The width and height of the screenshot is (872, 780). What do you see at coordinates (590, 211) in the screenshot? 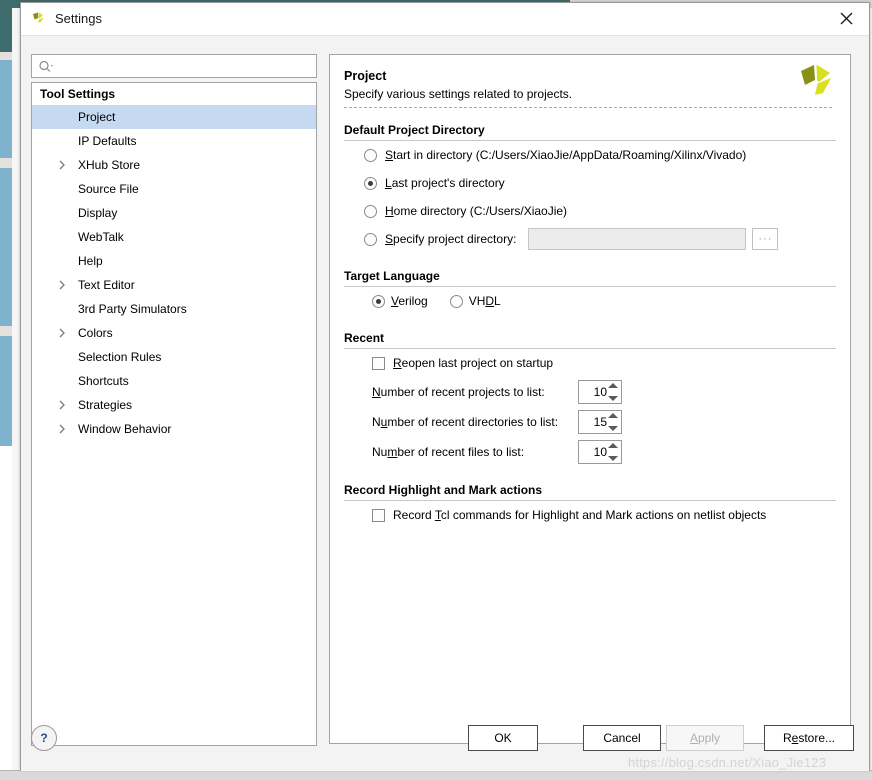
I see `radio-home-directory: Home directory (C:/Users/XiaoJie)` at bounding box center [590, 211].